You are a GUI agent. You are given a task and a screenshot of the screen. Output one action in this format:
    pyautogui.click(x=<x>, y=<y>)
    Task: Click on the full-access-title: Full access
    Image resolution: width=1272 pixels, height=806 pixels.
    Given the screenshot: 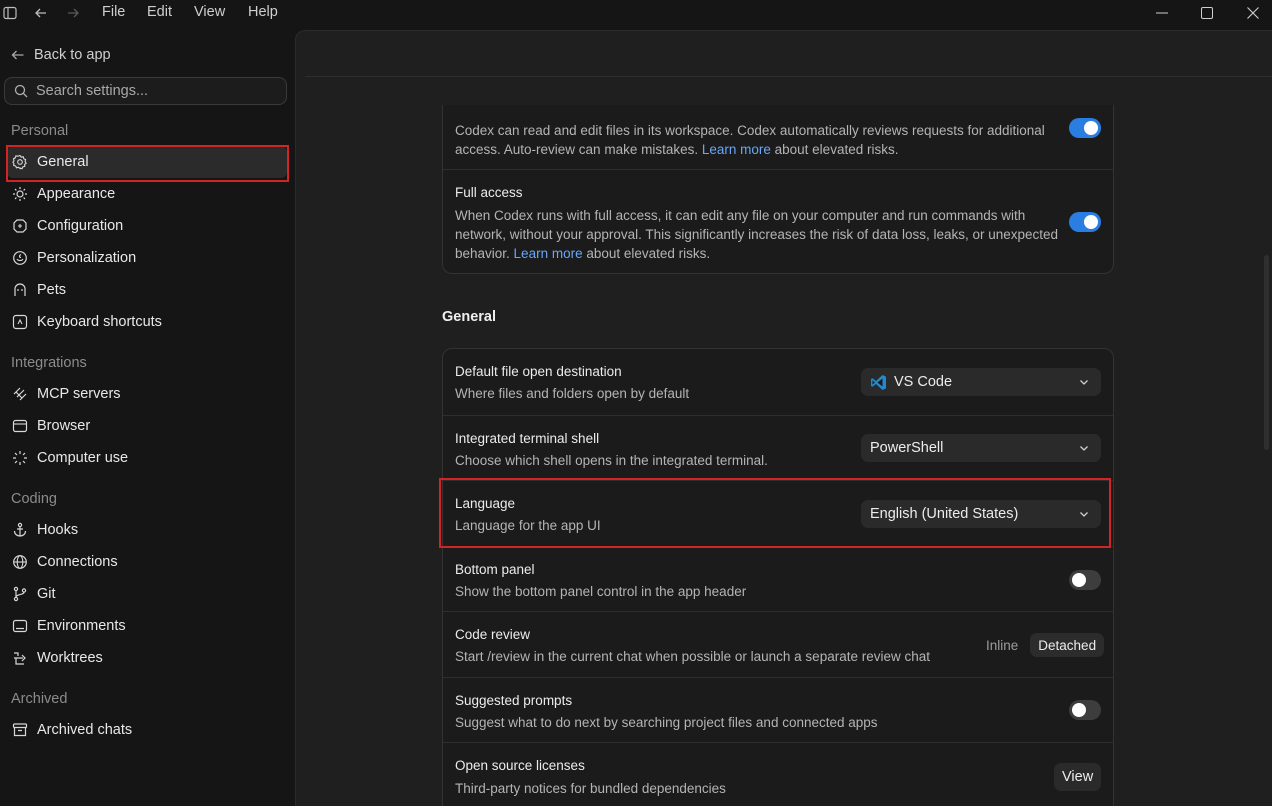 What is the action you would take?
    pyautogui.click(x=489, y=192)
    